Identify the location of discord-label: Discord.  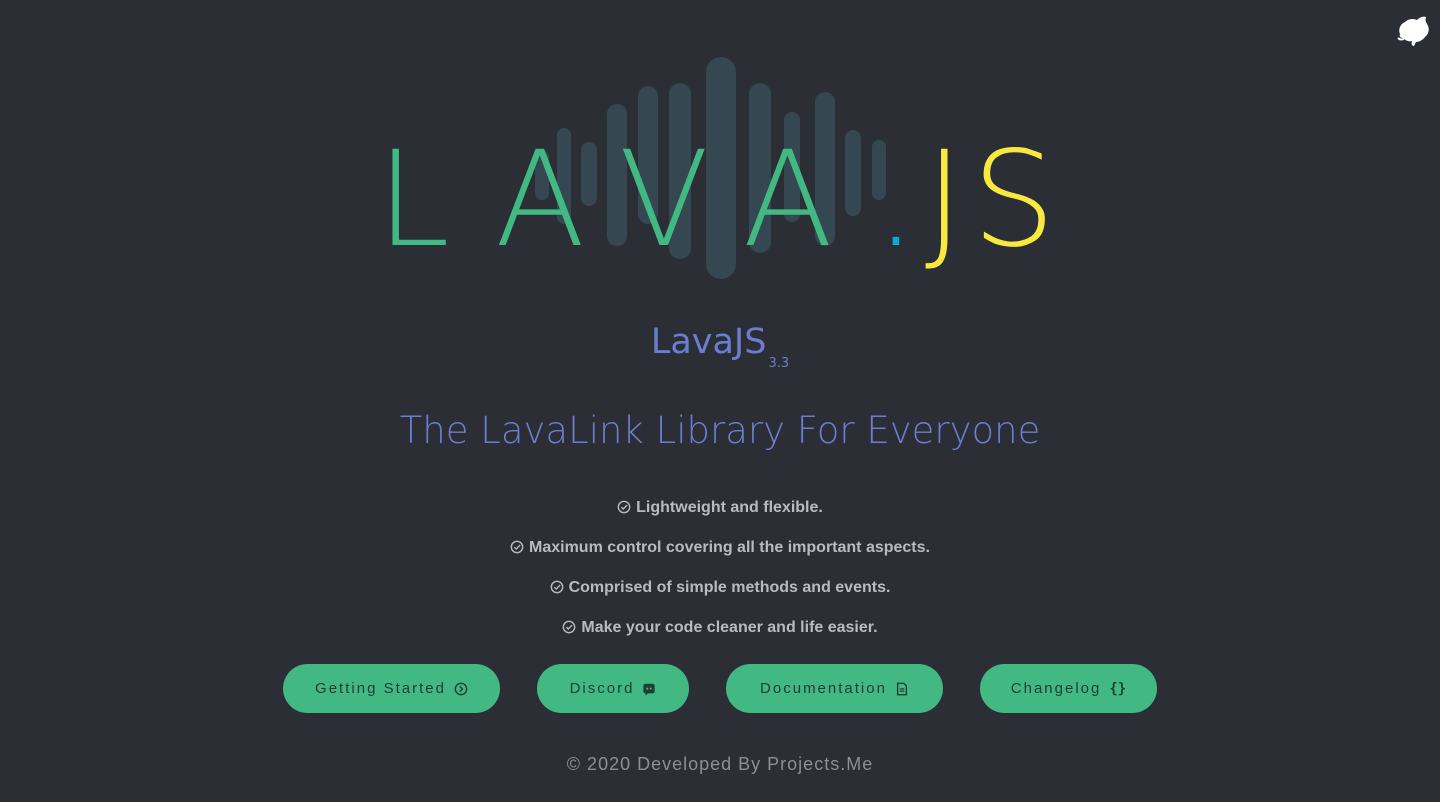
(602, 688).